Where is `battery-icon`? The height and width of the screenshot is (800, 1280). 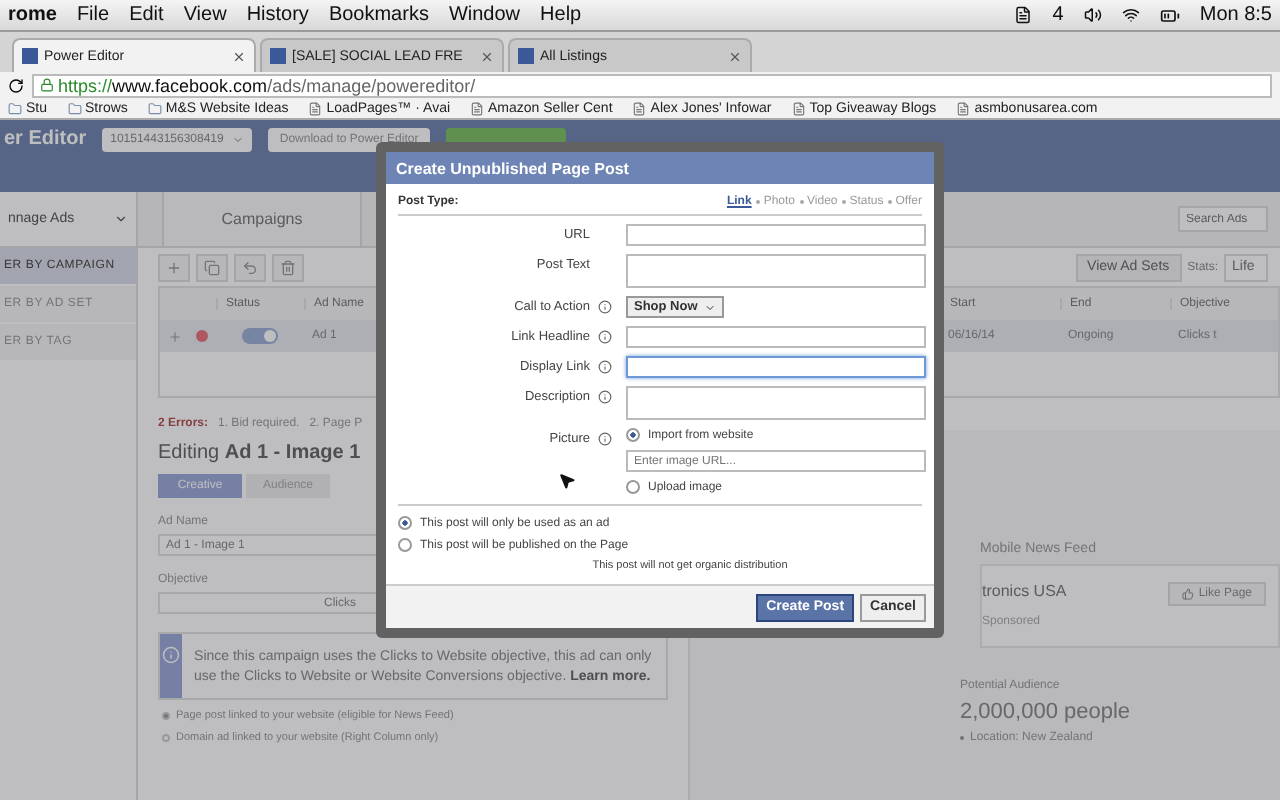
battery-icon is located at coordinates (1169, 15).